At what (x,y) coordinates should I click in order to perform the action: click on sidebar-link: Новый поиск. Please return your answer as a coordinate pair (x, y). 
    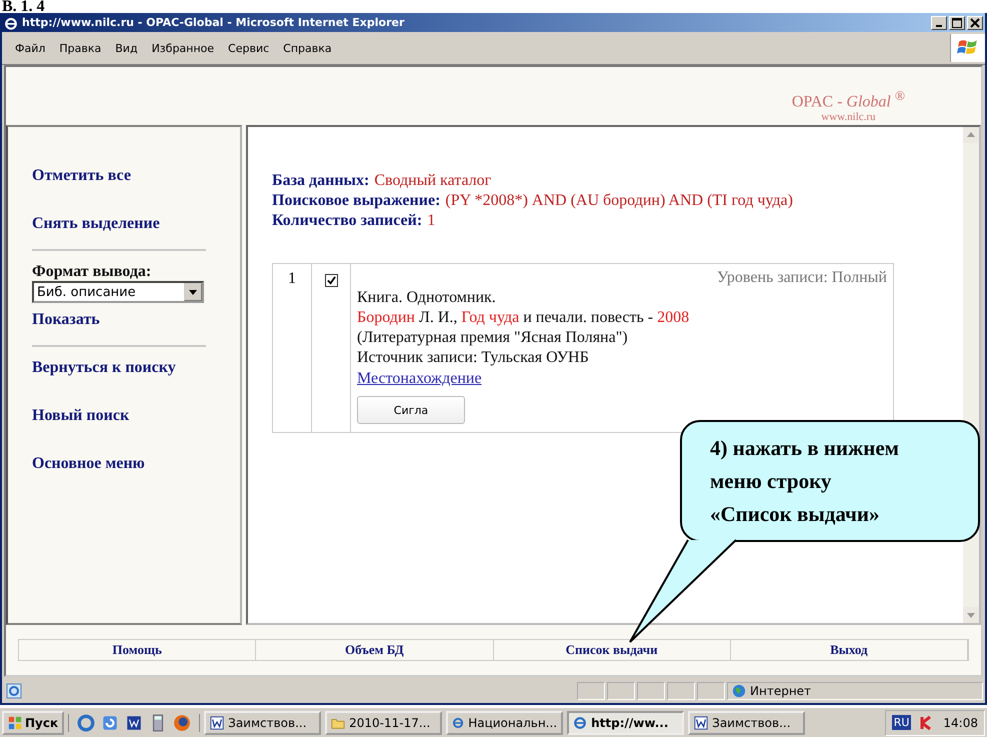
    Looking at the image, I should click on (81, 416).